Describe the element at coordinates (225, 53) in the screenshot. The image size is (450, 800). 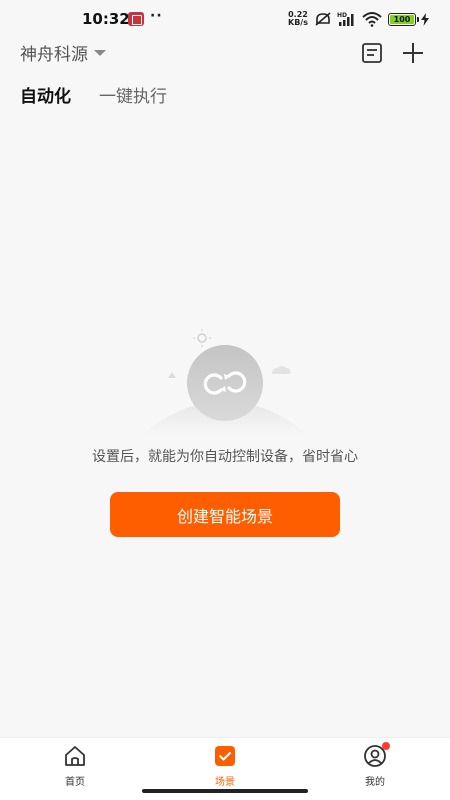
I see `header: 神舟科源` at that location.